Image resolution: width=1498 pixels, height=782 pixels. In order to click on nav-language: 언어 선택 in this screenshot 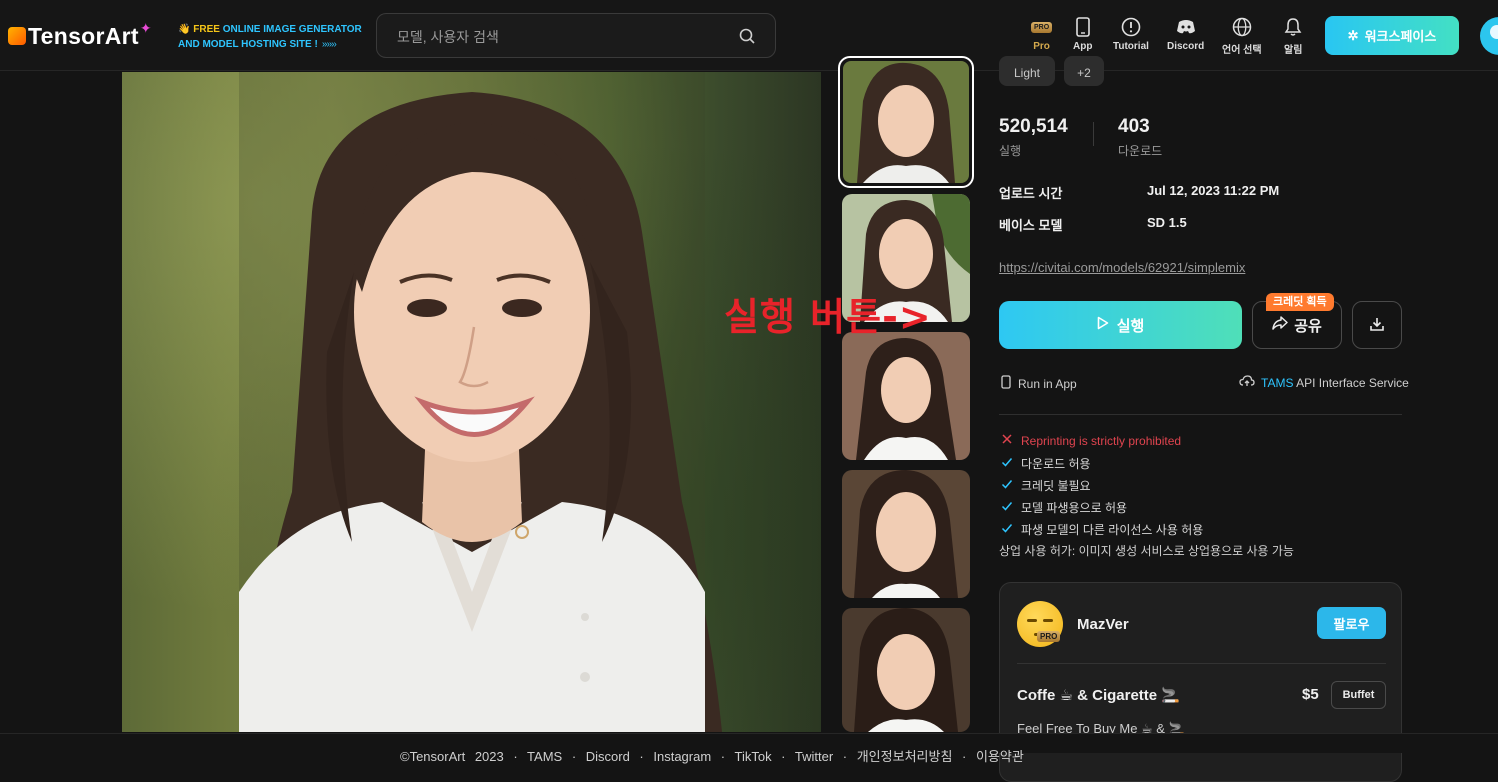, I will do `click(1242, 36)`.